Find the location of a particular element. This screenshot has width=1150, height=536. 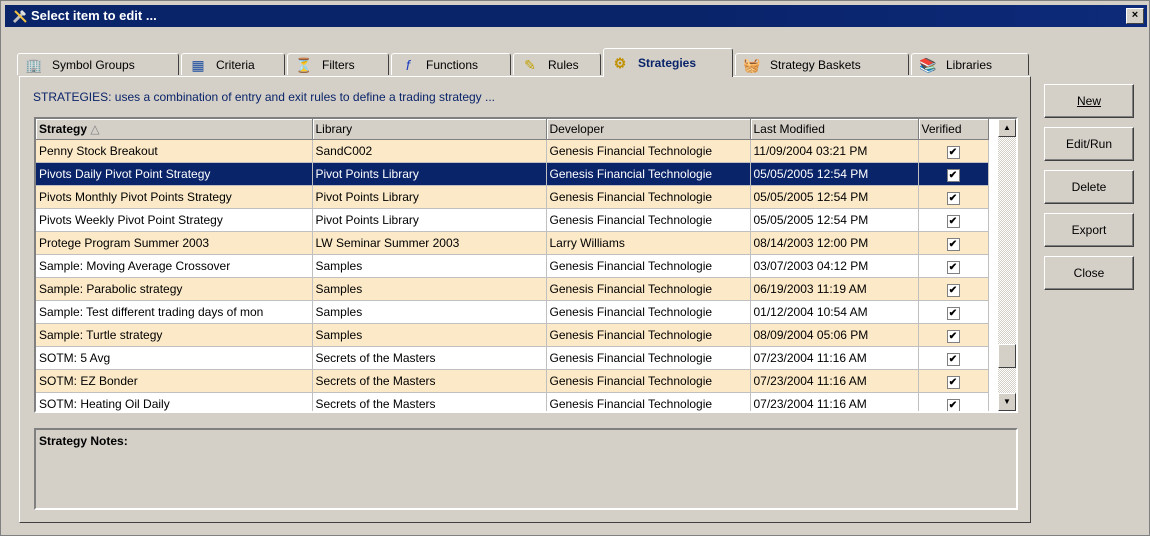

column-header-strategy: Strategy △ is located at coordinates (174, 129).